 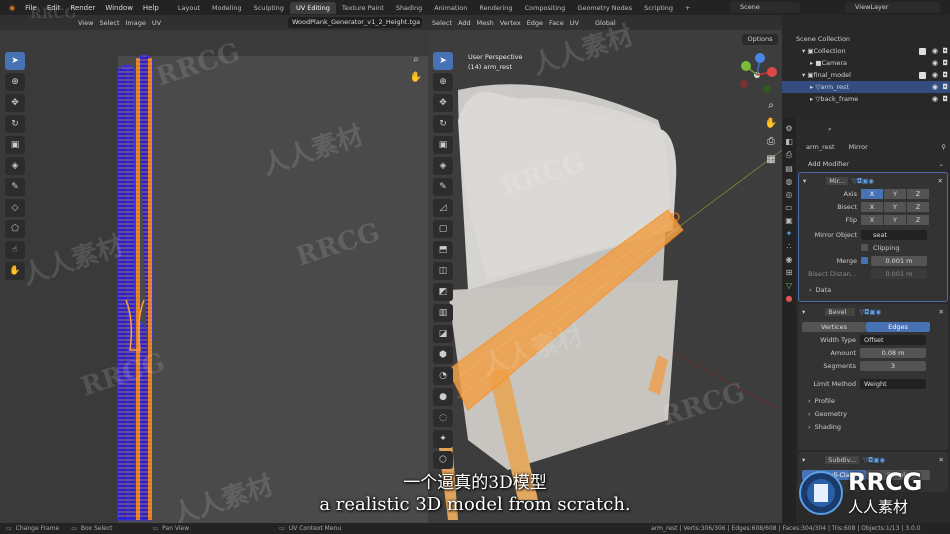 What do you see at coordinates (227, 8) in the screenshot?
I see `tab-modeling: Modeling` at bounding box center [227, 8].